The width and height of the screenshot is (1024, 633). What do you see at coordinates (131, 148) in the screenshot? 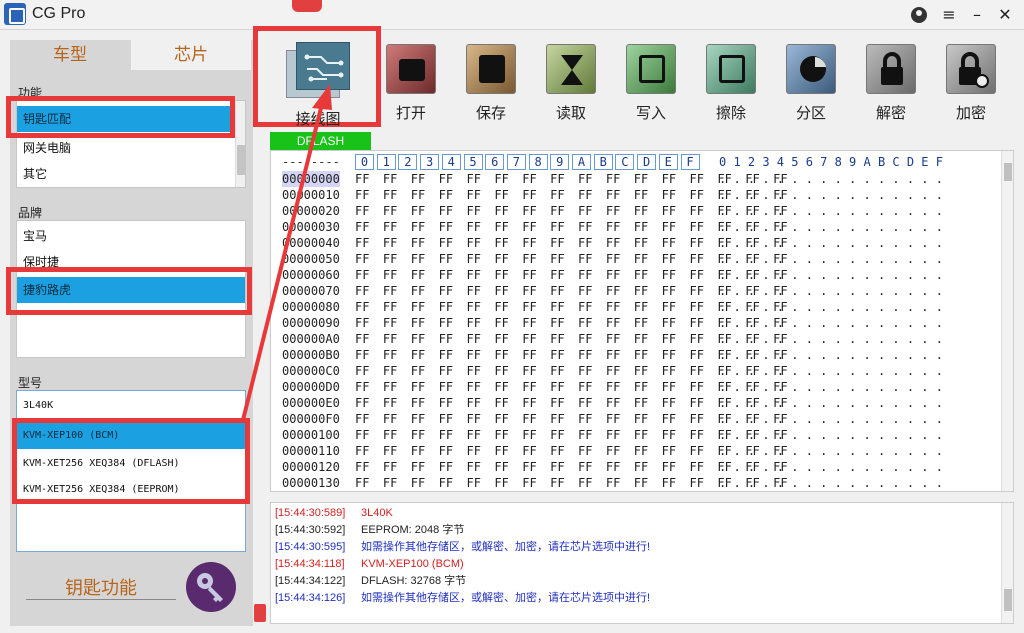
I see `function-item: 网关电脑` at bounding box center [131, 148].